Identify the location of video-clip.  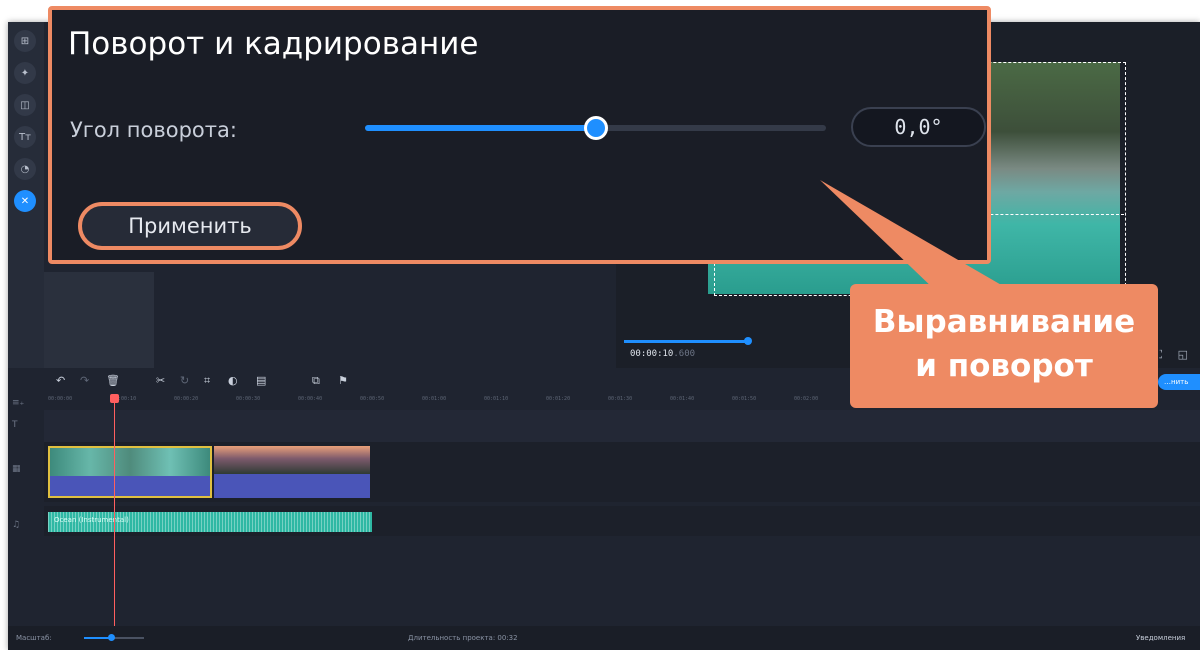
(292, 472).